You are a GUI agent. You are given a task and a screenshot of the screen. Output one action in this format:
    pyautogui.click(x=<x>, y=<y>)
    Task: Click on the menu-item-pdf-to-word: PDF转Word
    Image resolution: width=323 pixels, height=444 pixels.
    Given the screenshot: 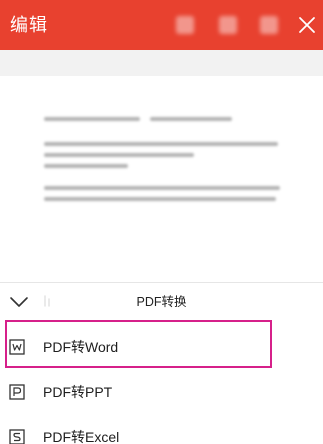 What is the action you would take?
    pyautogui.click(x=161, y=347)
    